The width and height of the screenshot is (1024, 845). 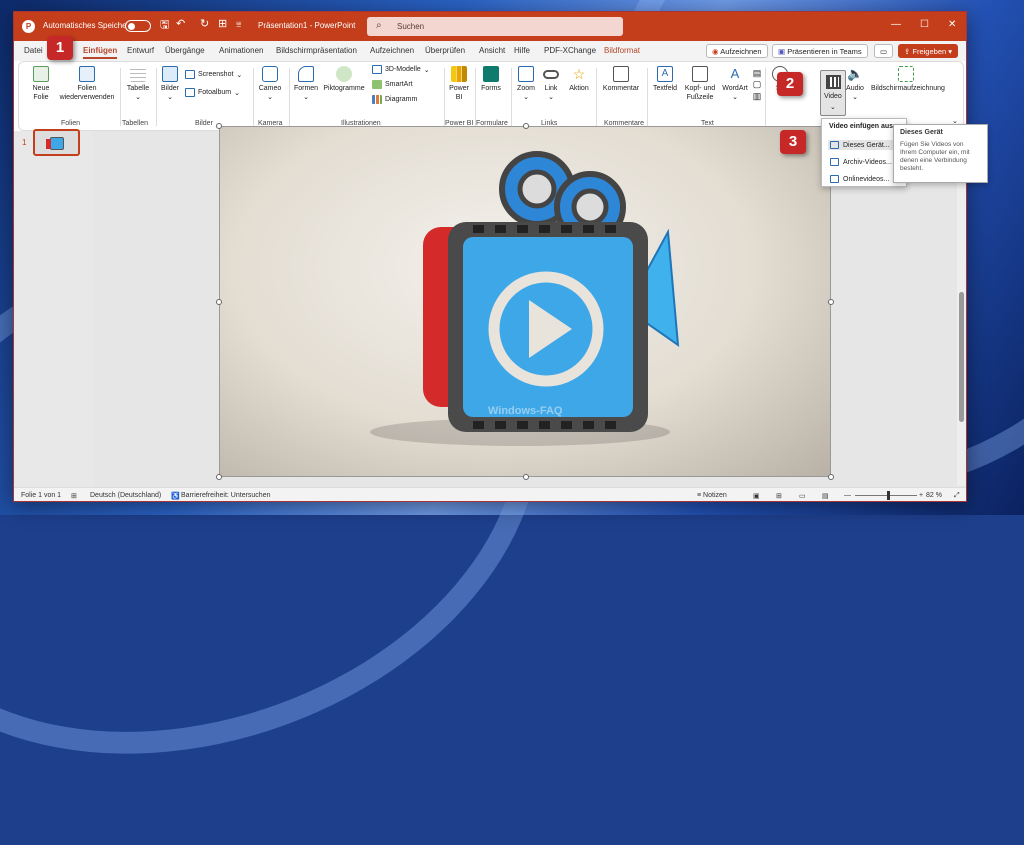 What do you see at coordinates (700, 74) in the screenshot?
I see `header-footer-icon` at bounding box center [700, 74].